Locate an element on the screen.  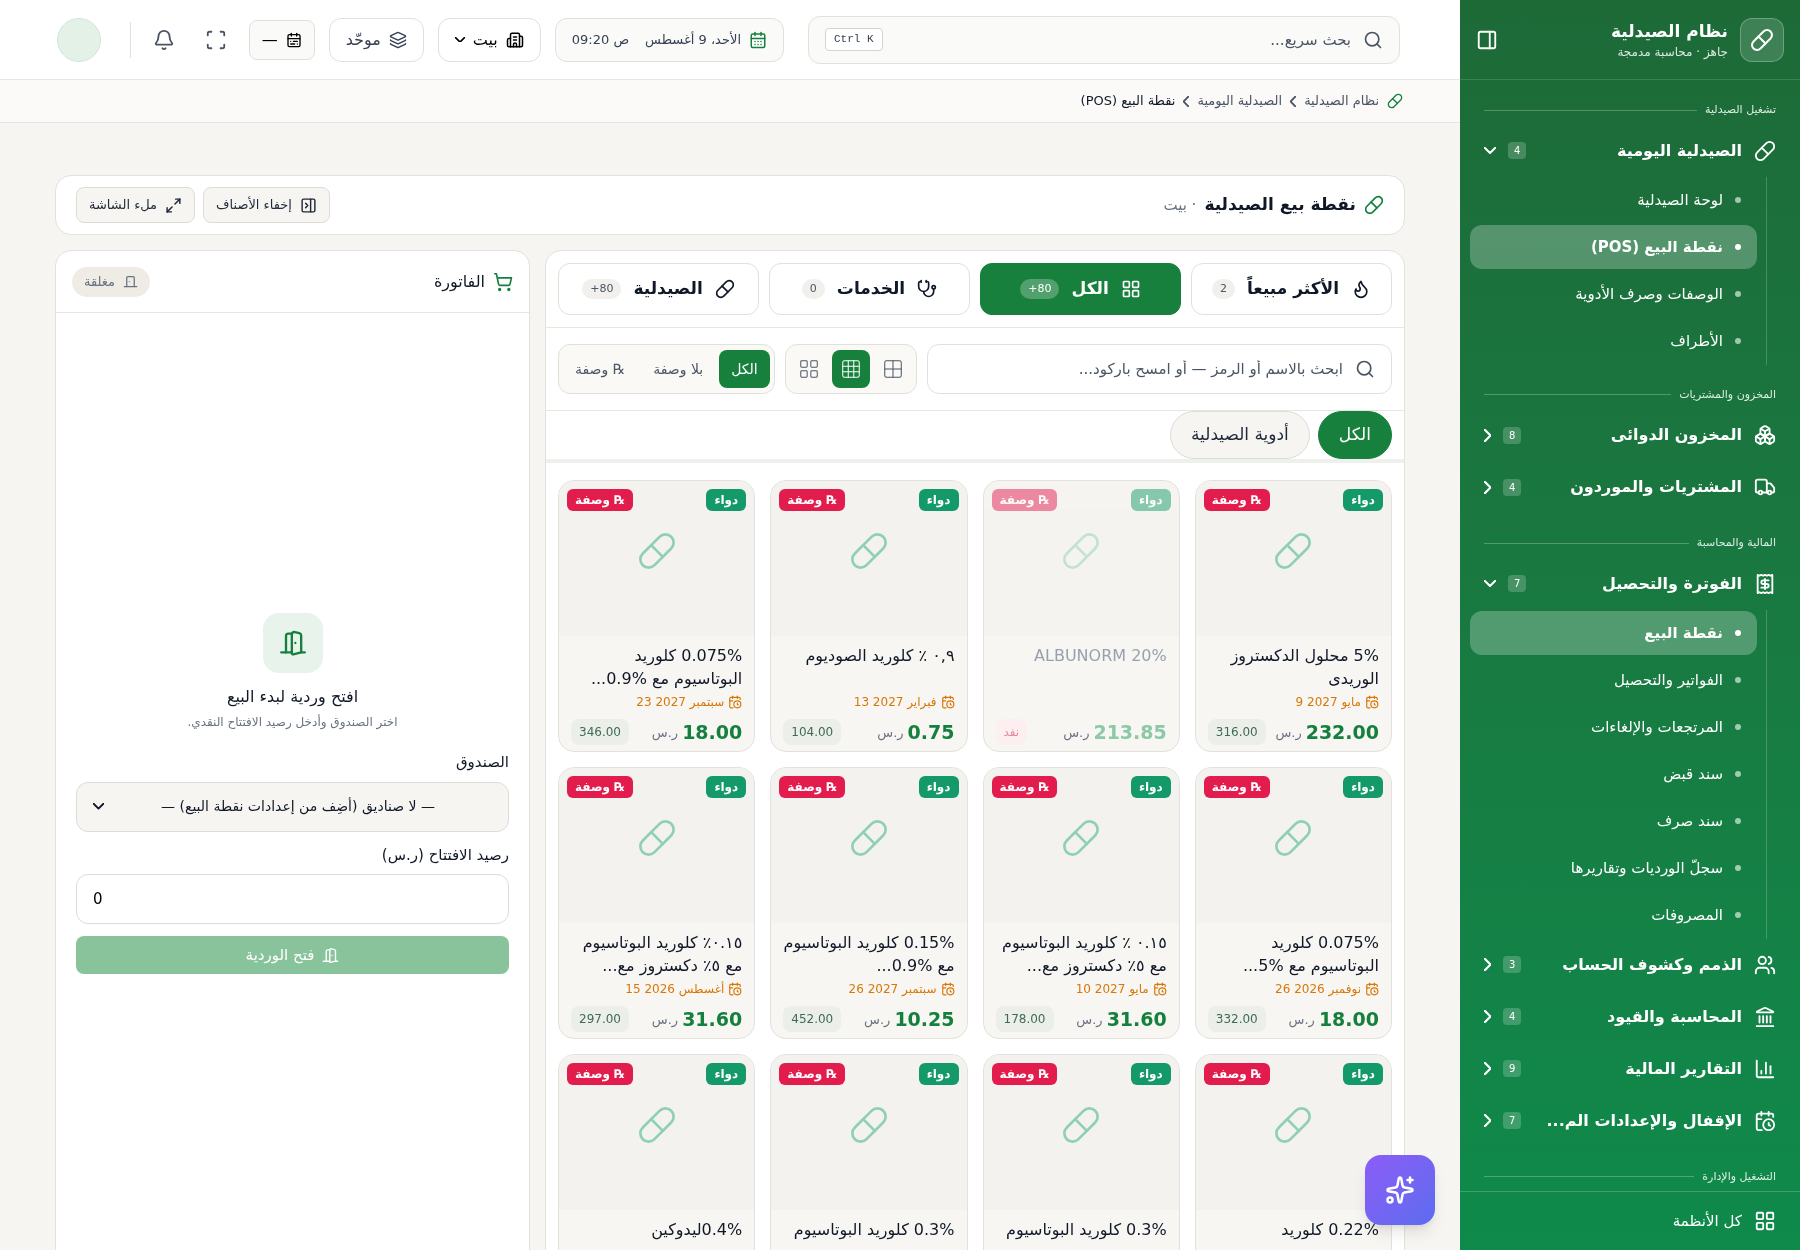
breadcrumb-item: نقطة البيع (POS) is located at coordinates (1128, 101).